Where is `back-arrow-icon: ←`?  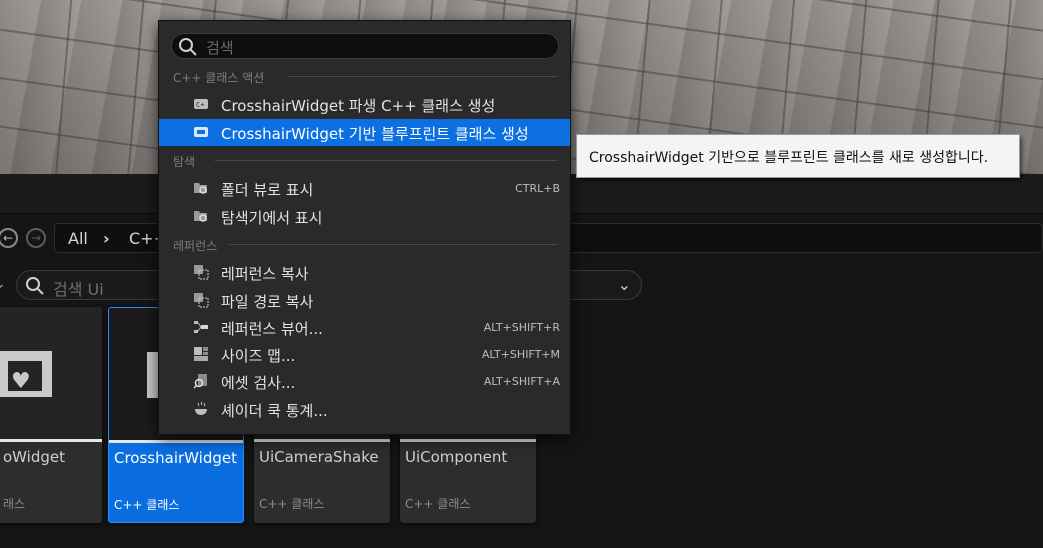
back-arrow-icon: ← is located at coordinates (9, 238).